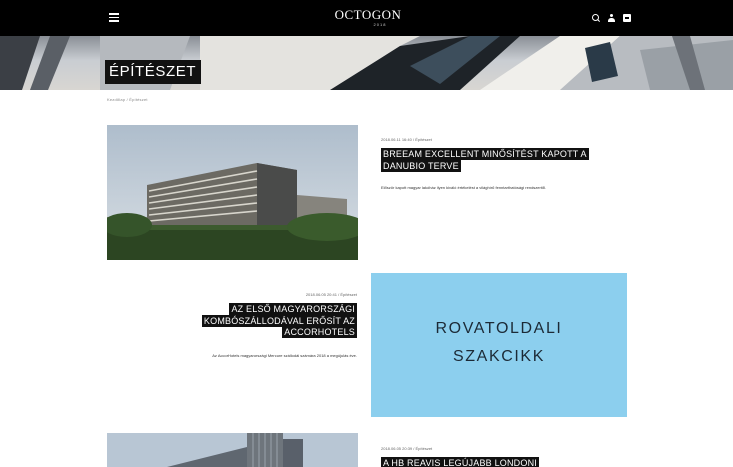  I want to click on site-logo: OCTOGON 2018, so click(368, 17).